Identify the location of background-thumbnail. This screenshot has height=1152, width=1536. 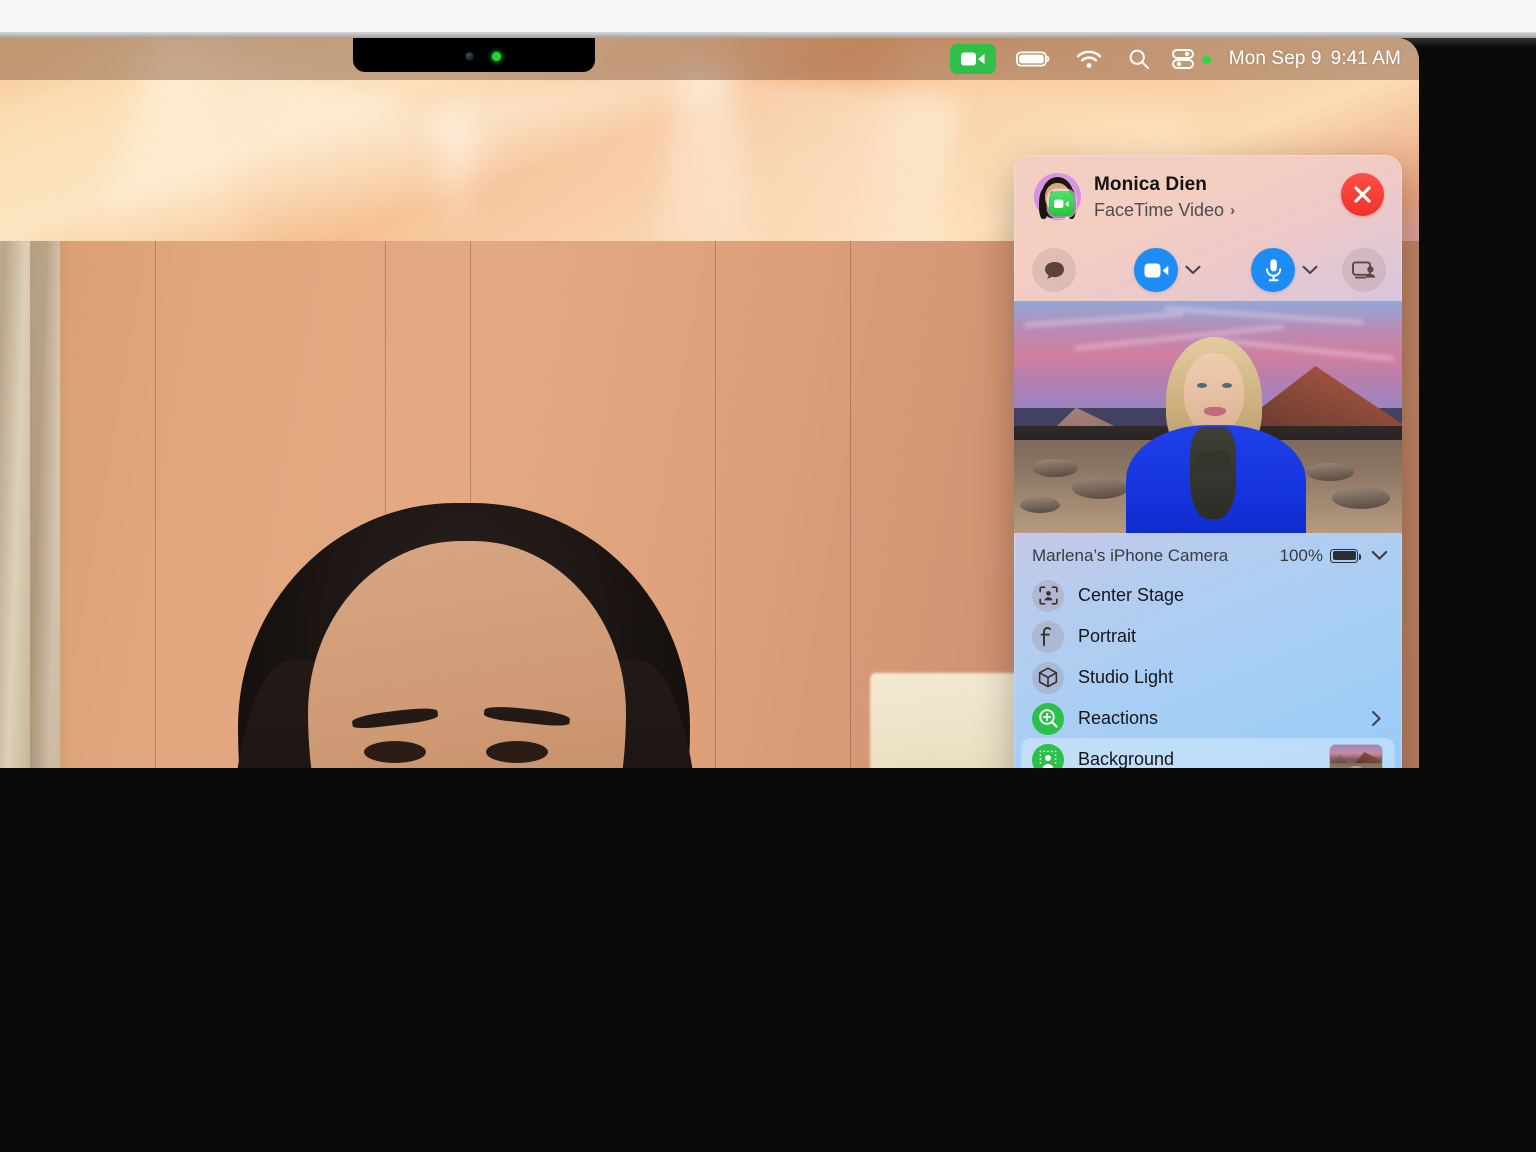
(1356, 756).